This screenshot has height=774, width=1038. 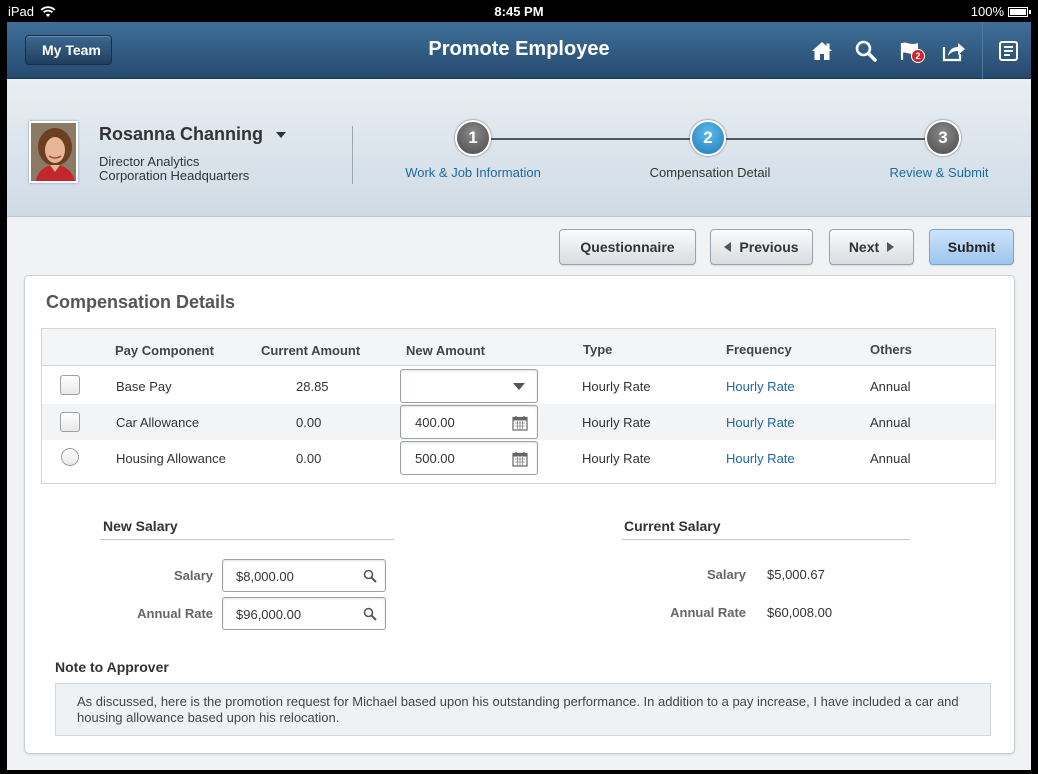 What do you see at coordinates (158, 422) in the screenshot?
I see `pay-component: Car Allowance` at bounding box center [158, 422].